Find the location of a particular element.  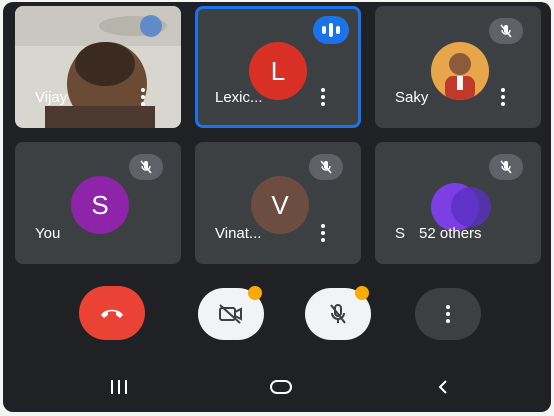

participant-name: S is located at coordinates (400, 233).